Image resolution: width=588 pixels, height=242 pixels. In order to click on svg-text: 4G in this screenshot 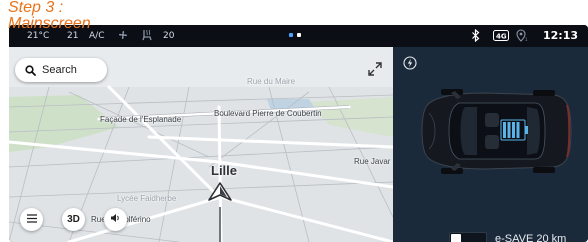, I will do `click(501, 37)`.